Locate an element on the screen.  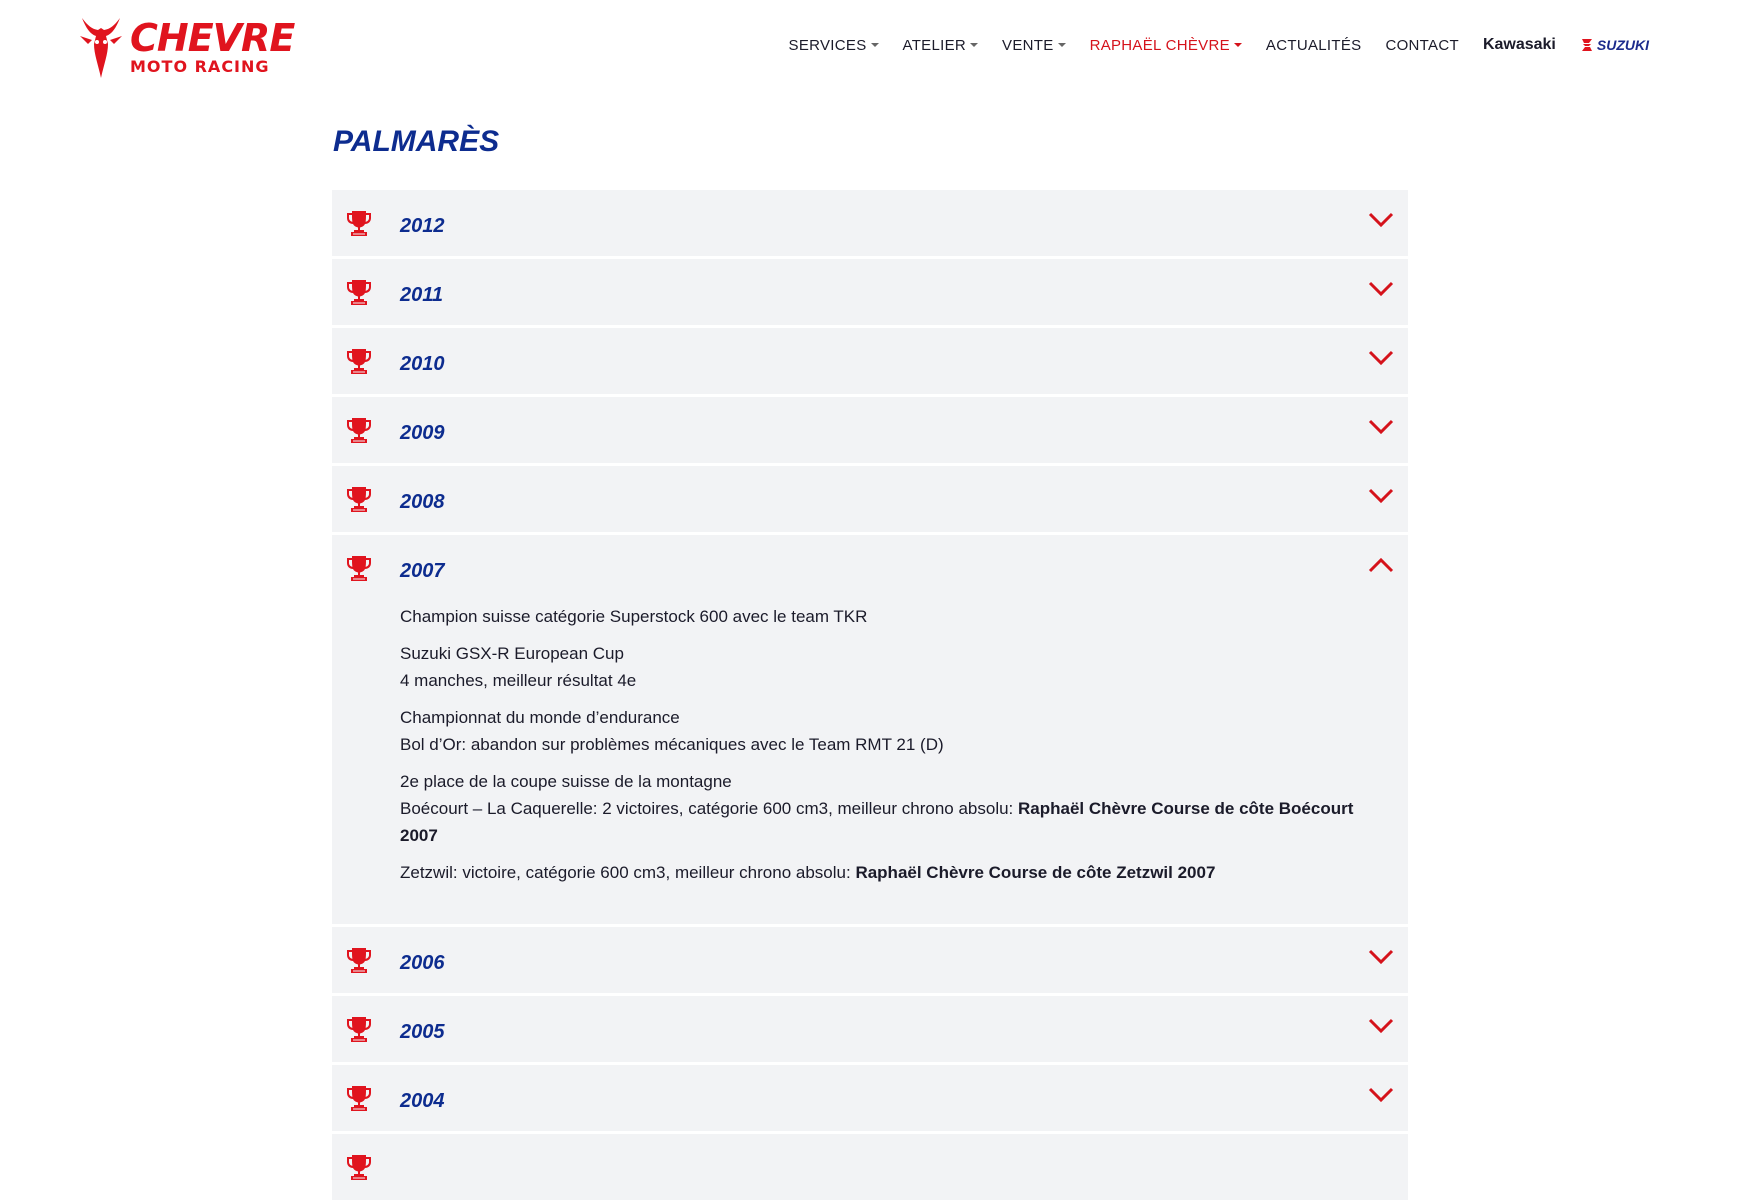
nav-contact: CONTACT is located at coordinates (1421, 45).